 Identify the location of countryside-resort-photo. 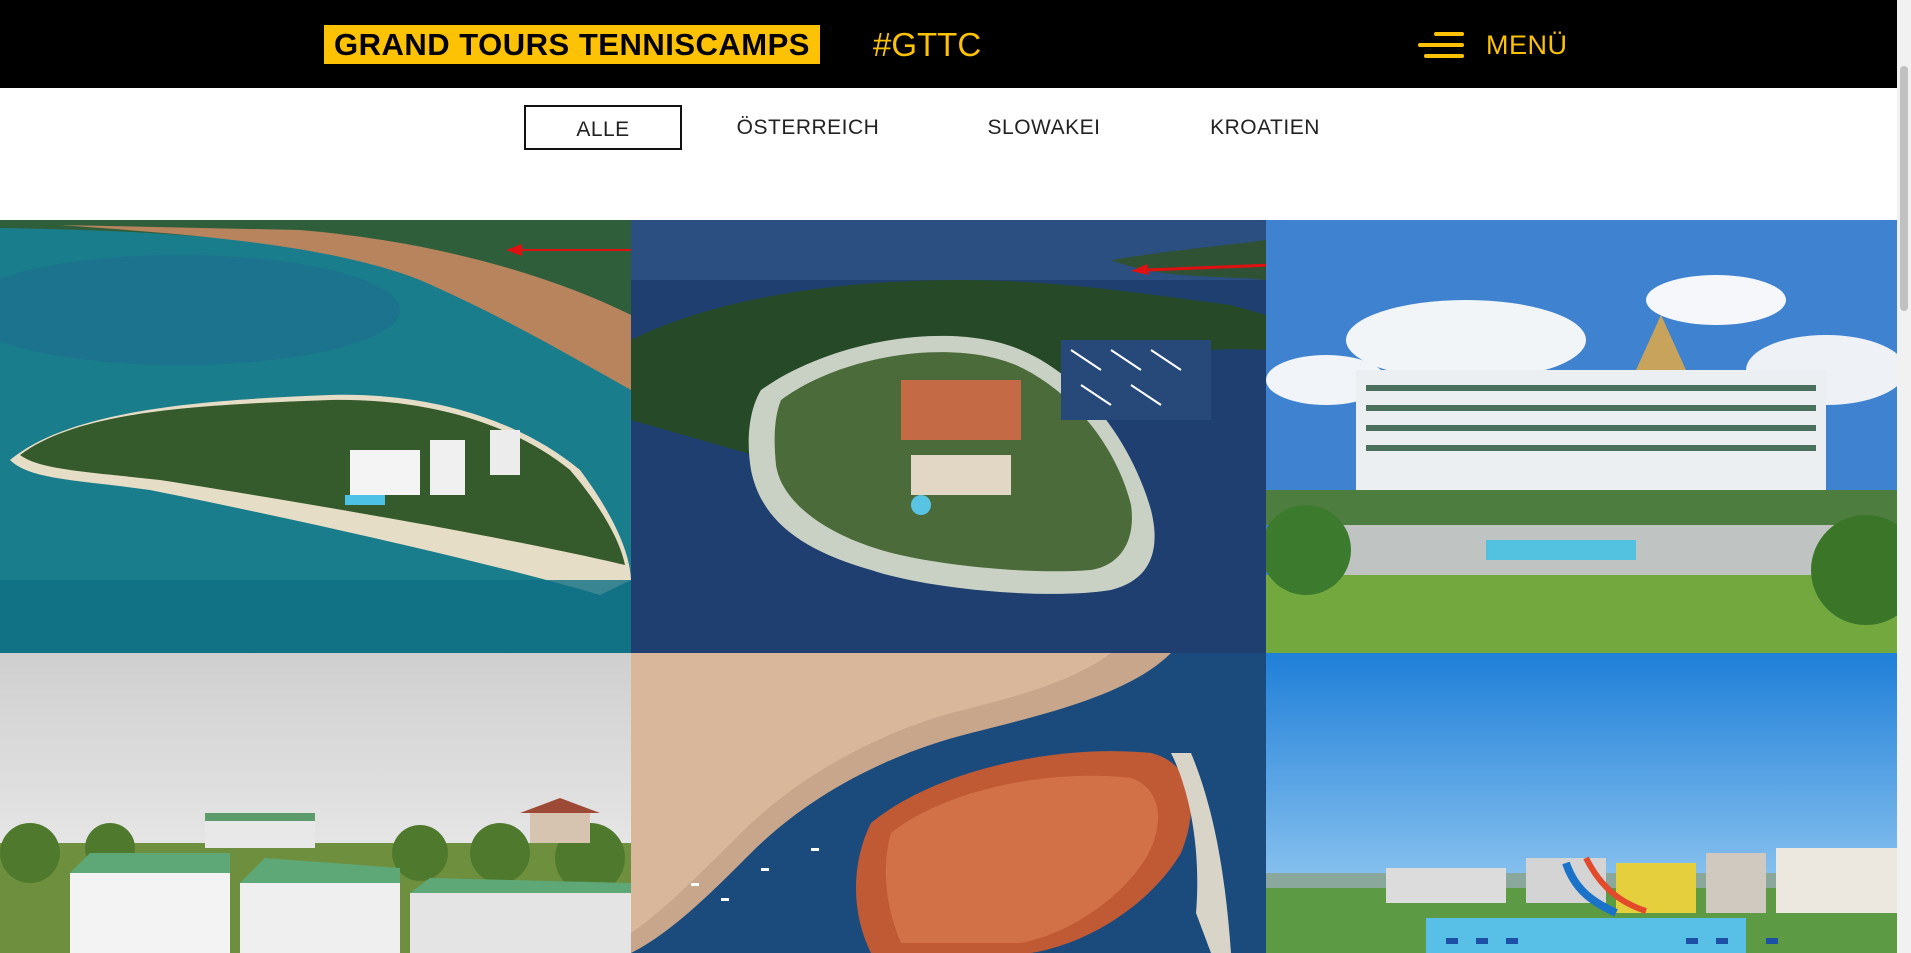
(315, 803).